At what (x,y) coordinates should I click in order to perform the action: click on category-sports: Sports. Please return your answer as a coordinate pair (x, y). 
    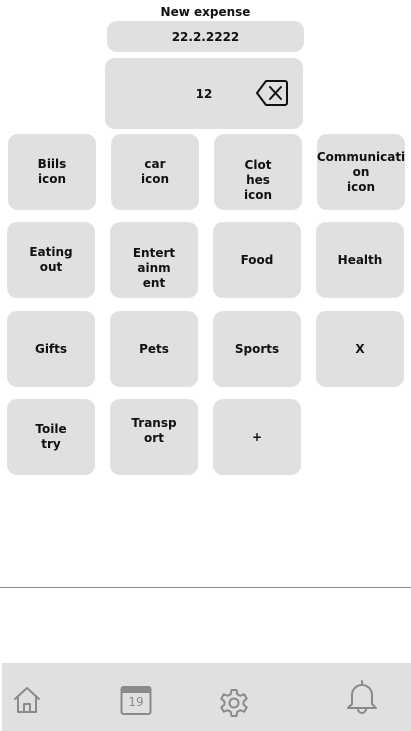
    Looking at the image, I should click on (257, 349).